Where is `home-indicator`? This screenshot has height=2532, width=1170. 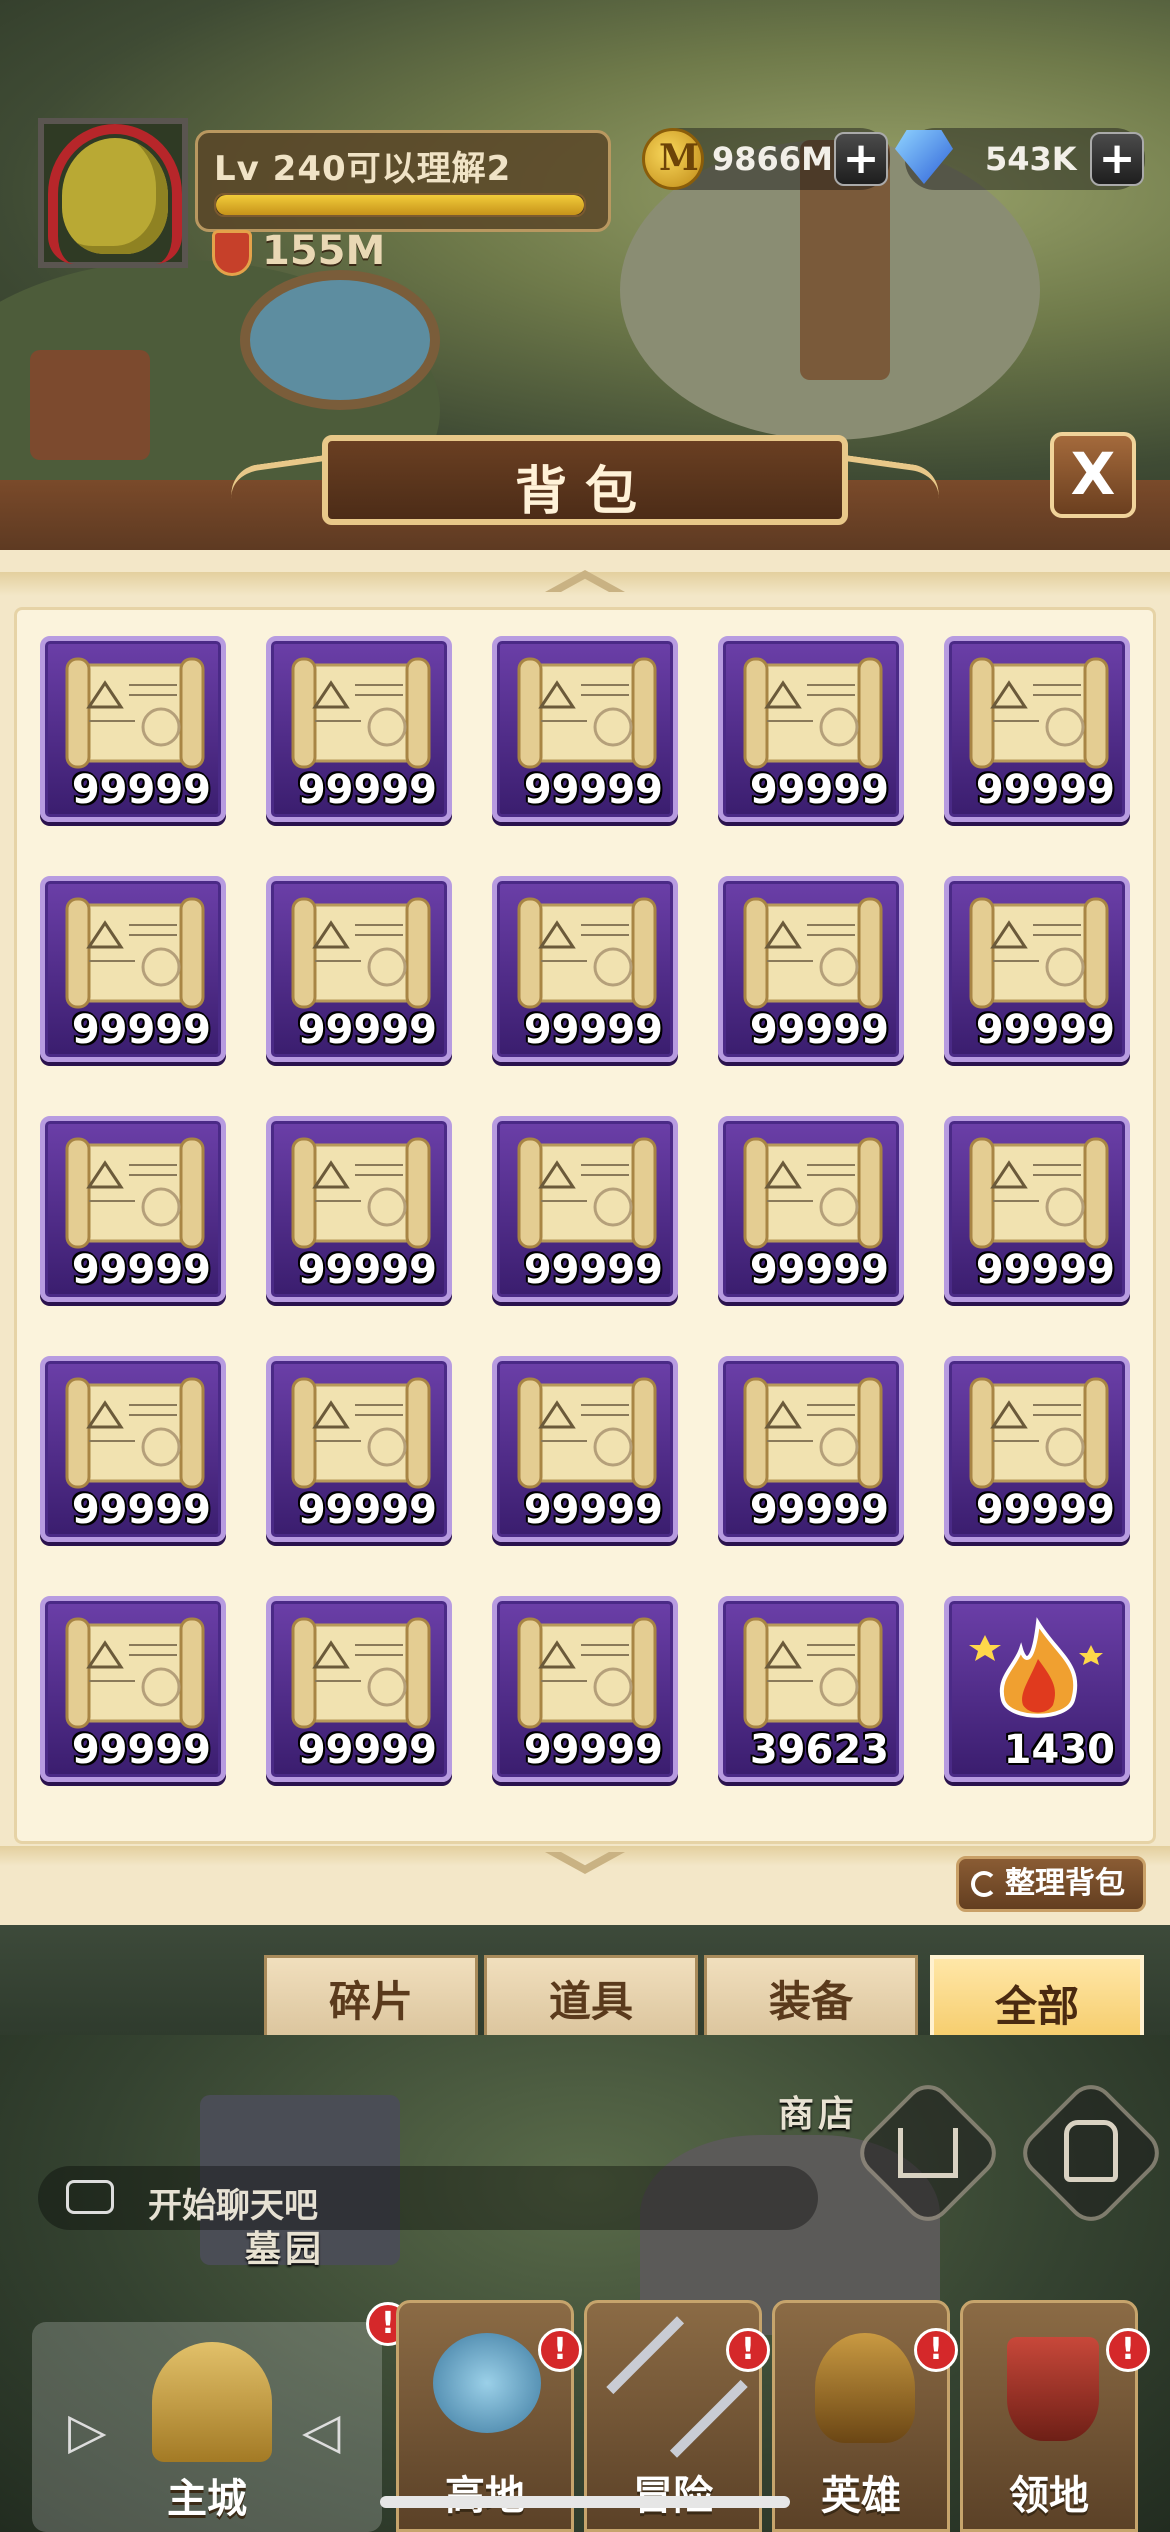 home-indicator is located at coordinates (585, 2502).